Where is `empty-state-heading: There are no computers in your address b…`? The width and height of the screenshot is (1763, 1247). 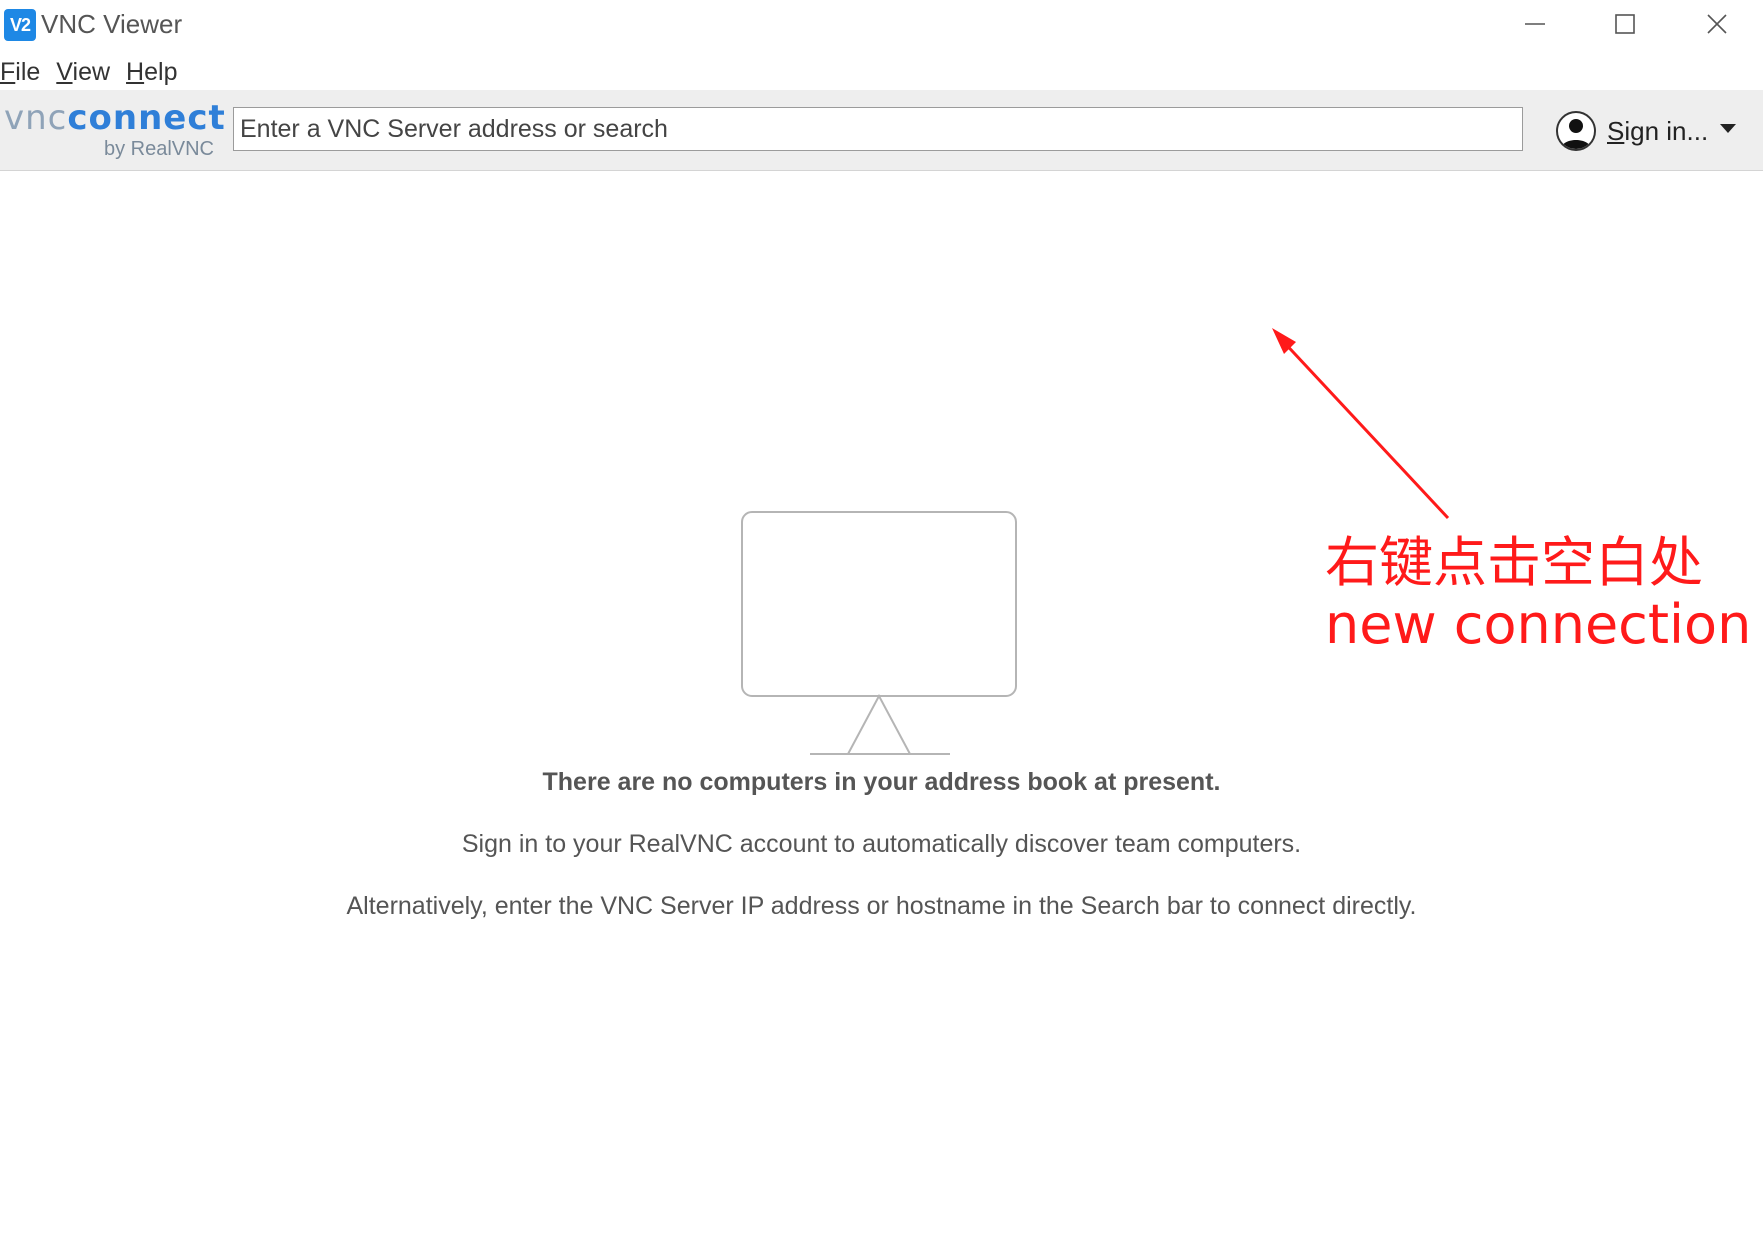
empty-state-heading: There are no computers in your address b… is located at coordinates (881, 782).